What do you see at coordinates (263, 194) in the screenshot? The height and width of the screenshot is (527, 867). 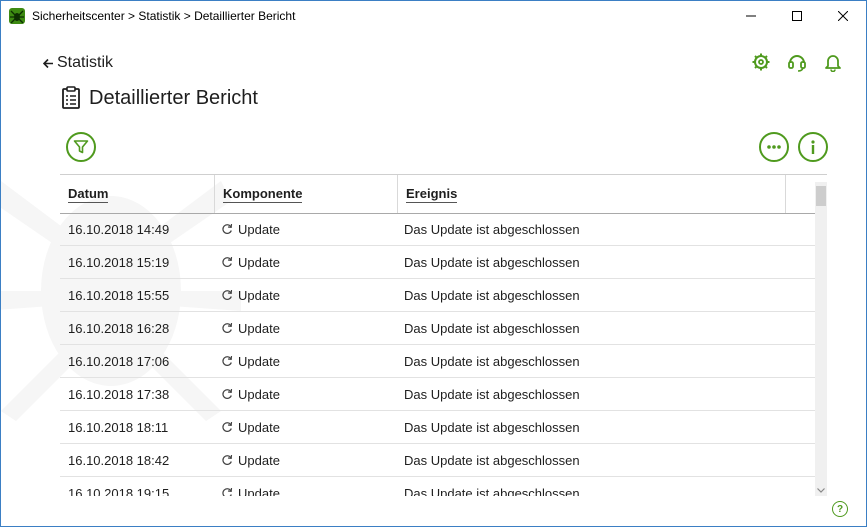 I see `column-header-component: Komponente` at bounding box center [263, 194].